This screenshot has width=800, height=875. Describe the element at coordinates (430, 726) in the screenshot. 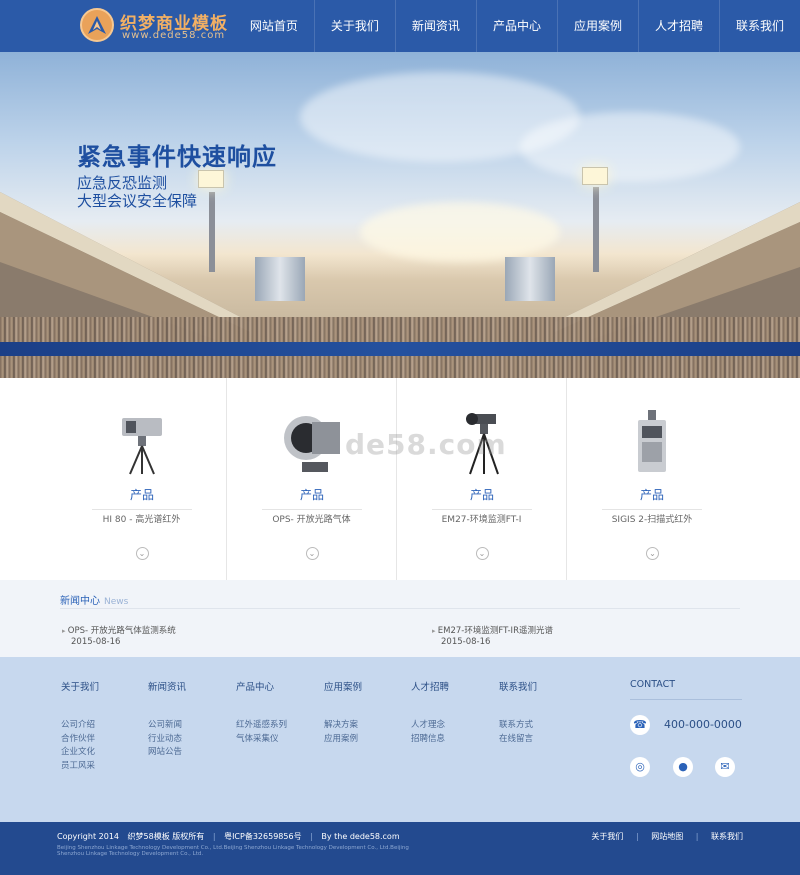

I see `footer-link: 人才理念` at that location.